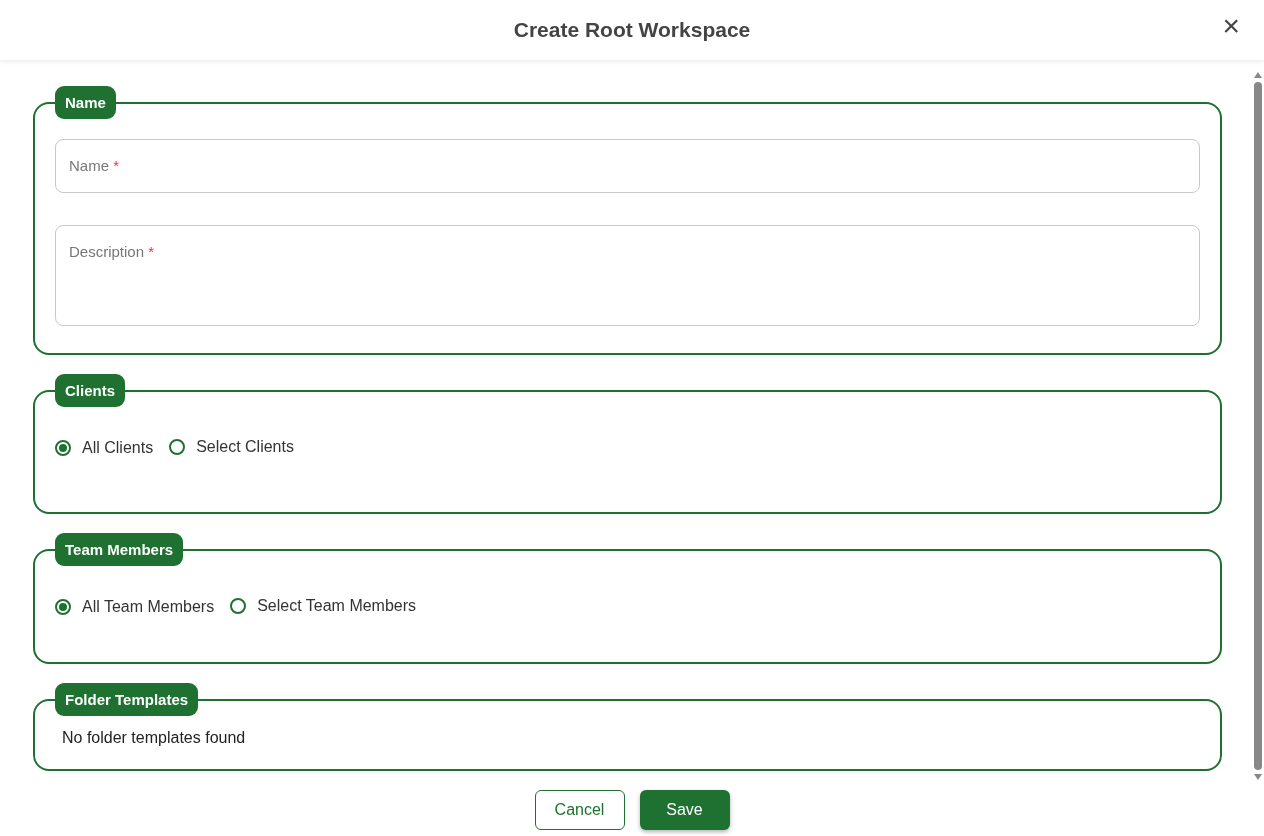 Image resolution: width=1264 pixels, height=836 pixels. I want to click on radio-option: Select Team Members, so click(323, 606).